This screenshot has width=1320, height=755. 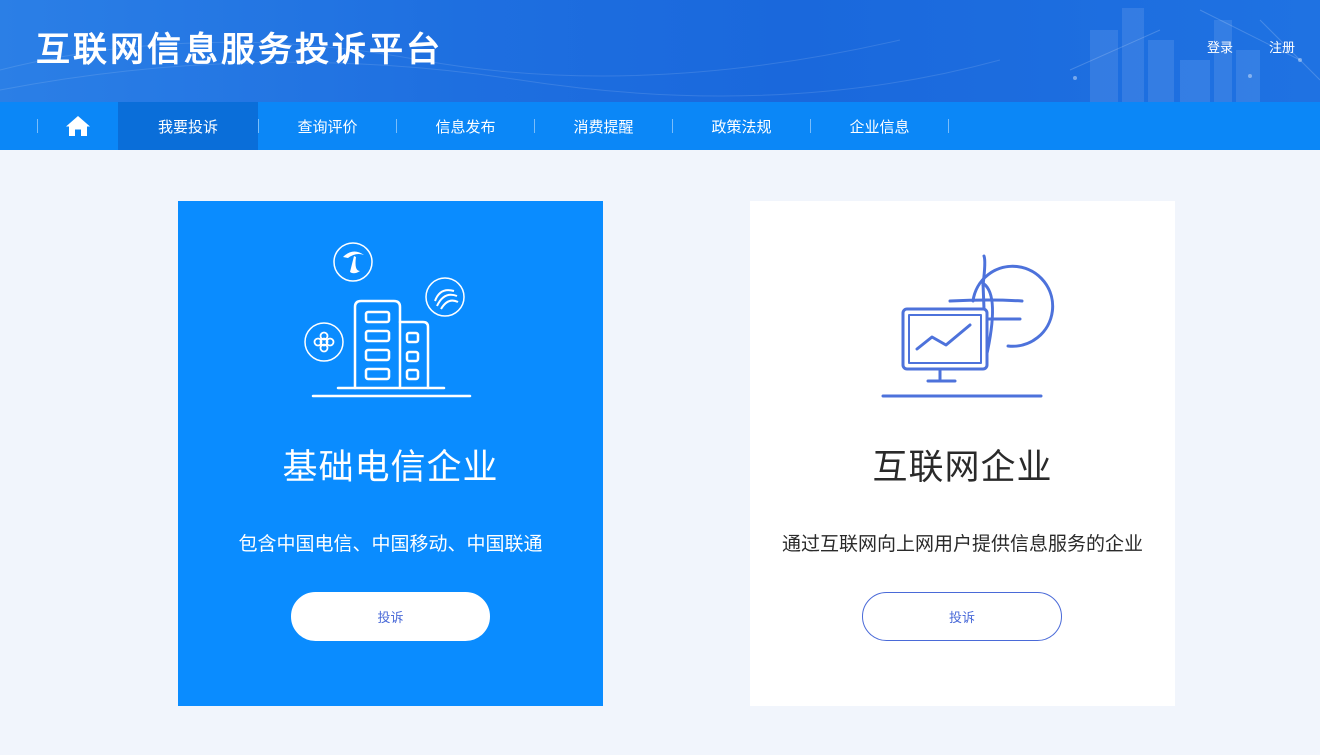 I want to click on auth-links: 登录 注册, so click(x=1251, y=46).